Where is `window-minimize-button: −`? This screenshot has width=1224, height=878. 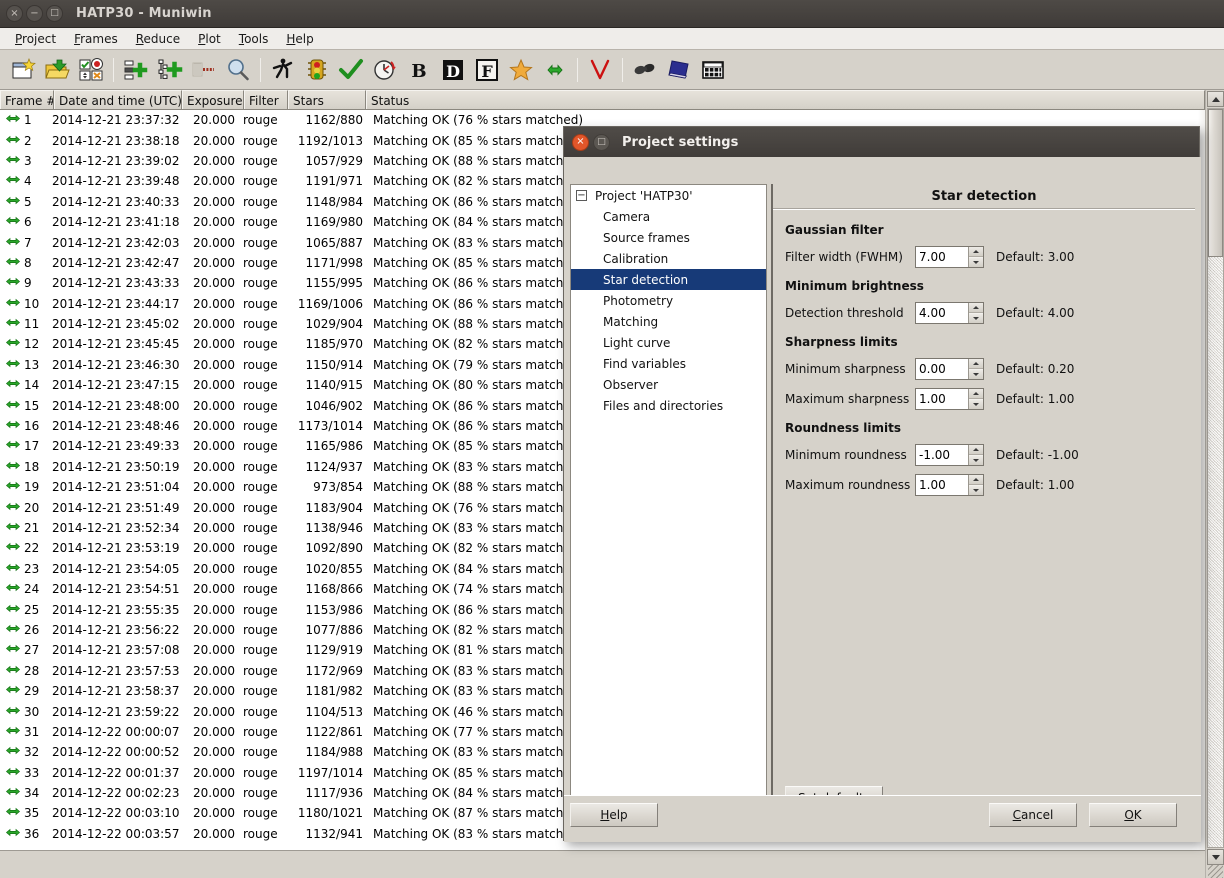
window-minimize-button: − is located at coordinates (34, 13).